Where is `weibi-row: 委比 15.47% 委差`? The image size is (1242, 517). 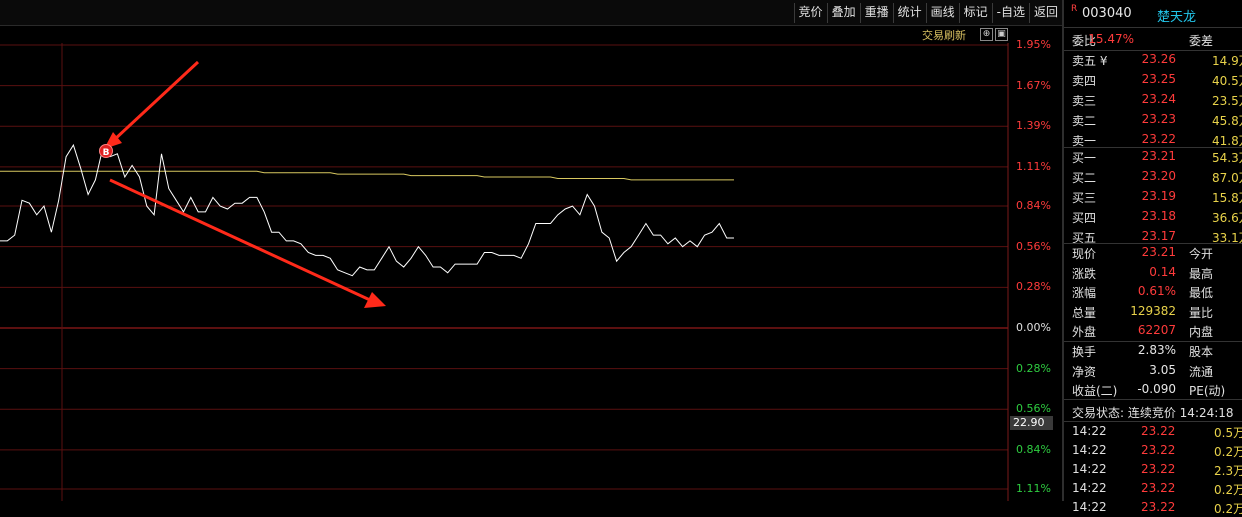
weibi-row: 委比 15.47% 委差 is located at coordinates (1153, 39).